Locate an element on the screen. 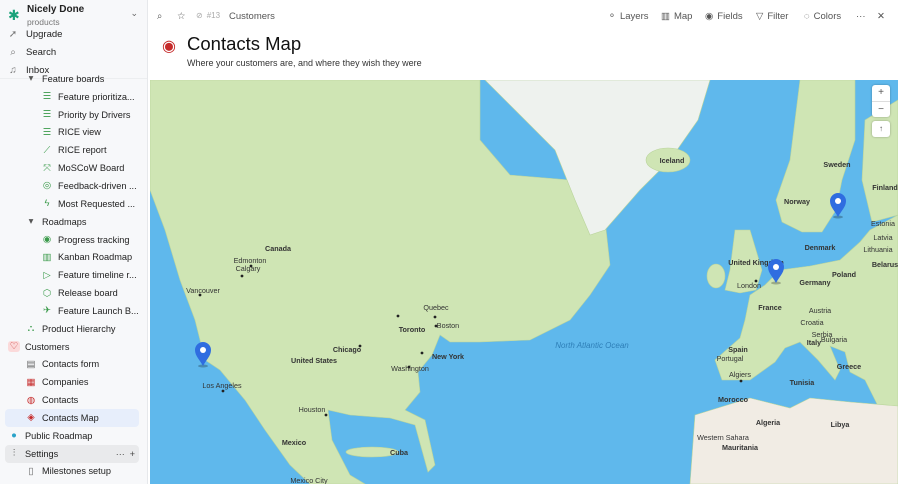 The width and height of the screenshot is (900, 484). eye-icon: ◉ is located at coordinates (47, 240).